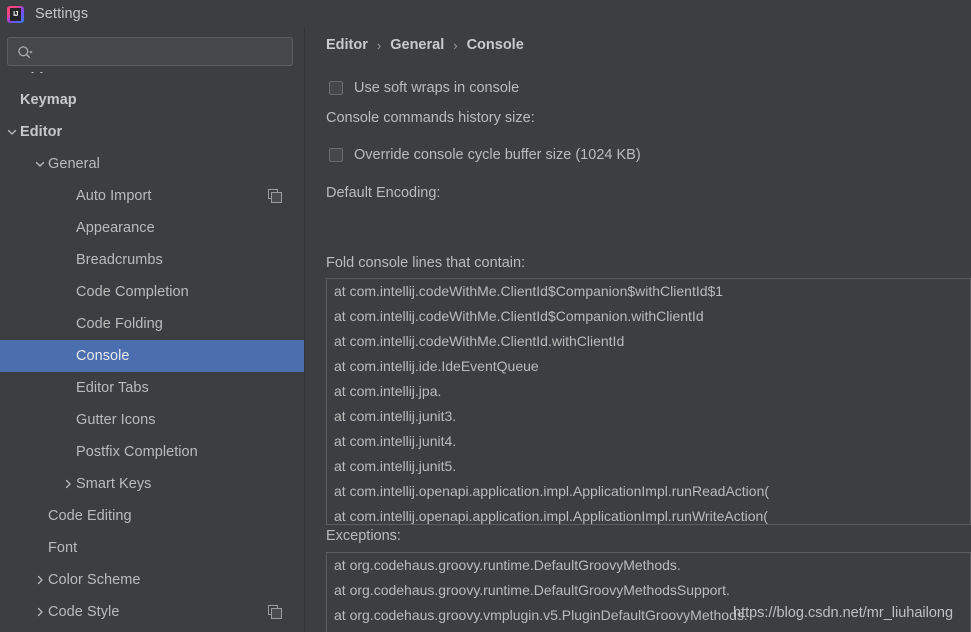  What do you see at coordinates (63, 548) in the screenshot?
I see `sidebar-item-label: Font` at bounding box center [63, 548].